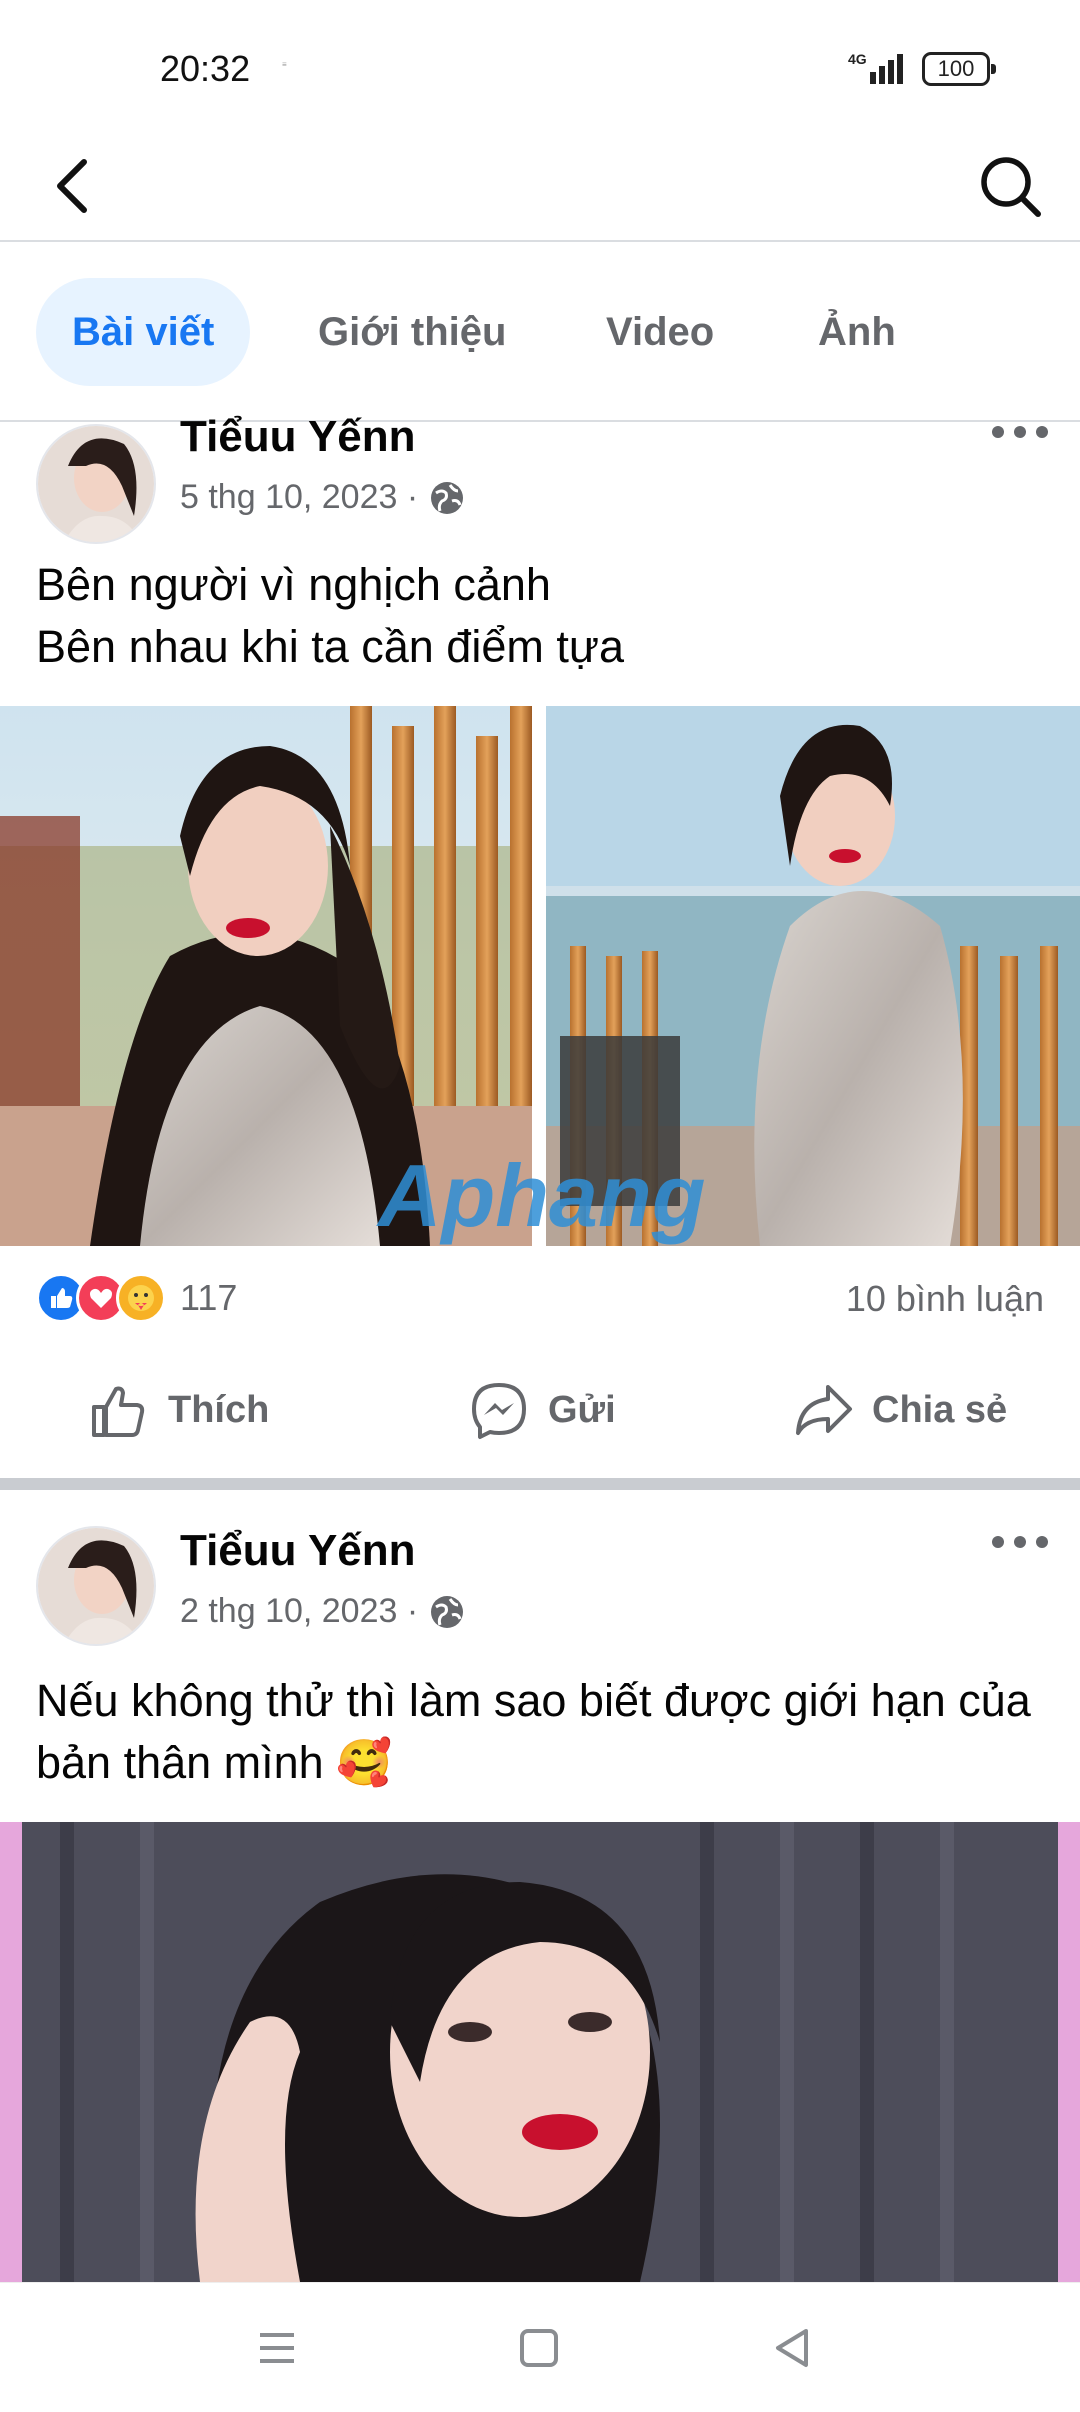 The height and width of the screenshot is (2412, 1080). What do you see at coordinates (284, 64) in the screenshot?
I see `status-notification-icon: ≡` at bounding box center [284, 64].